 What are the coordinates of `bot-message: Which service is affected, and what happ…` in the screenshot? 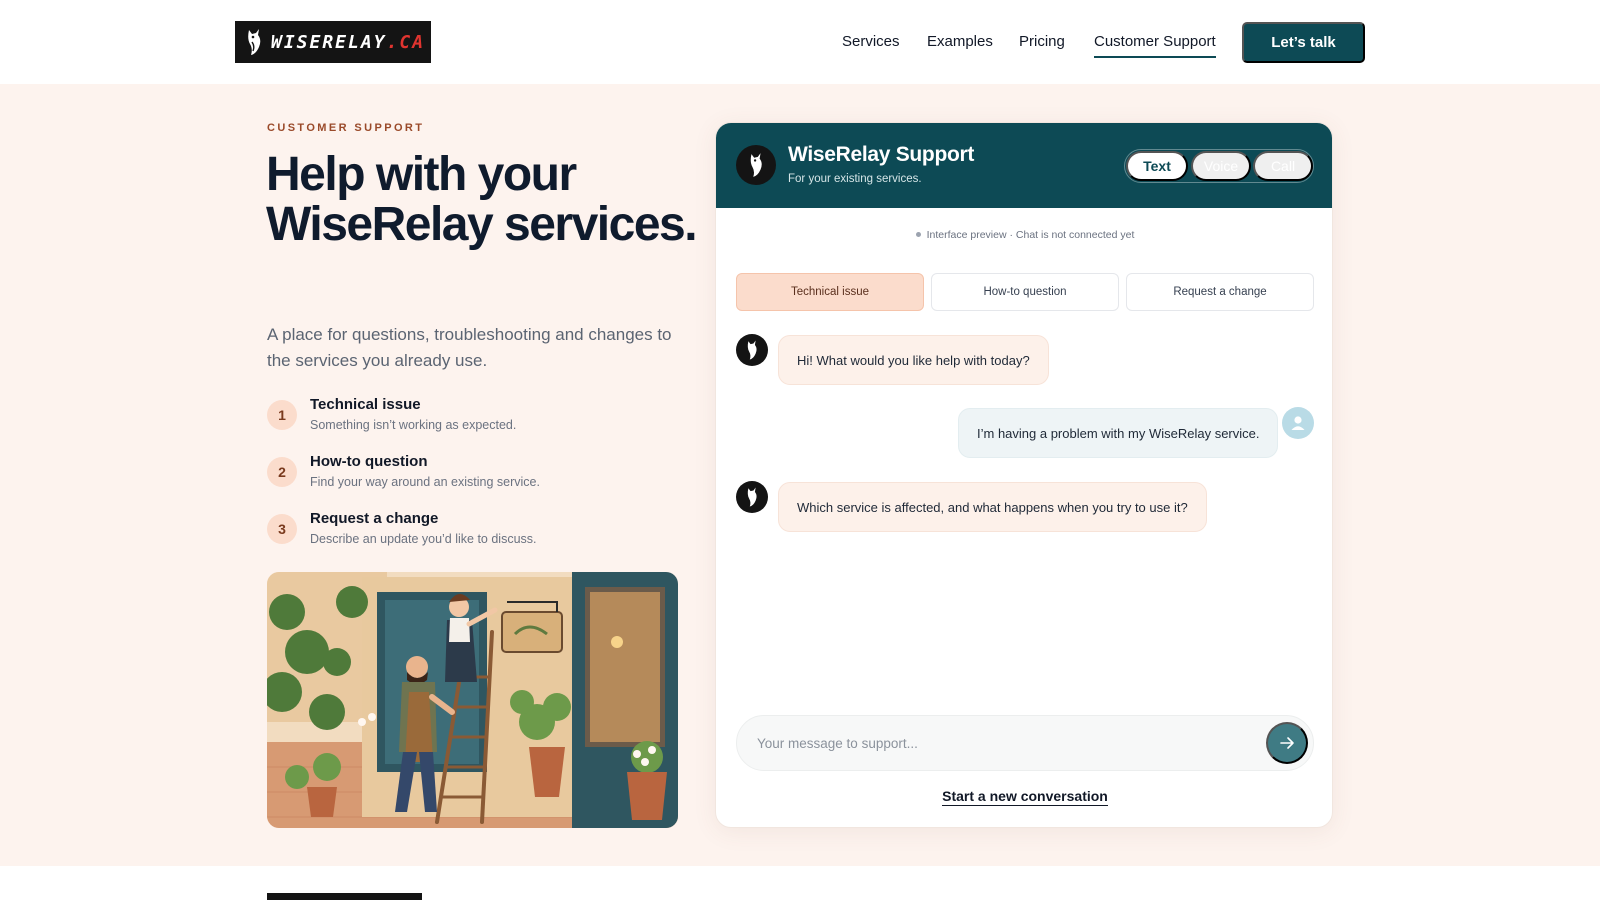 It's located at (992, 507).